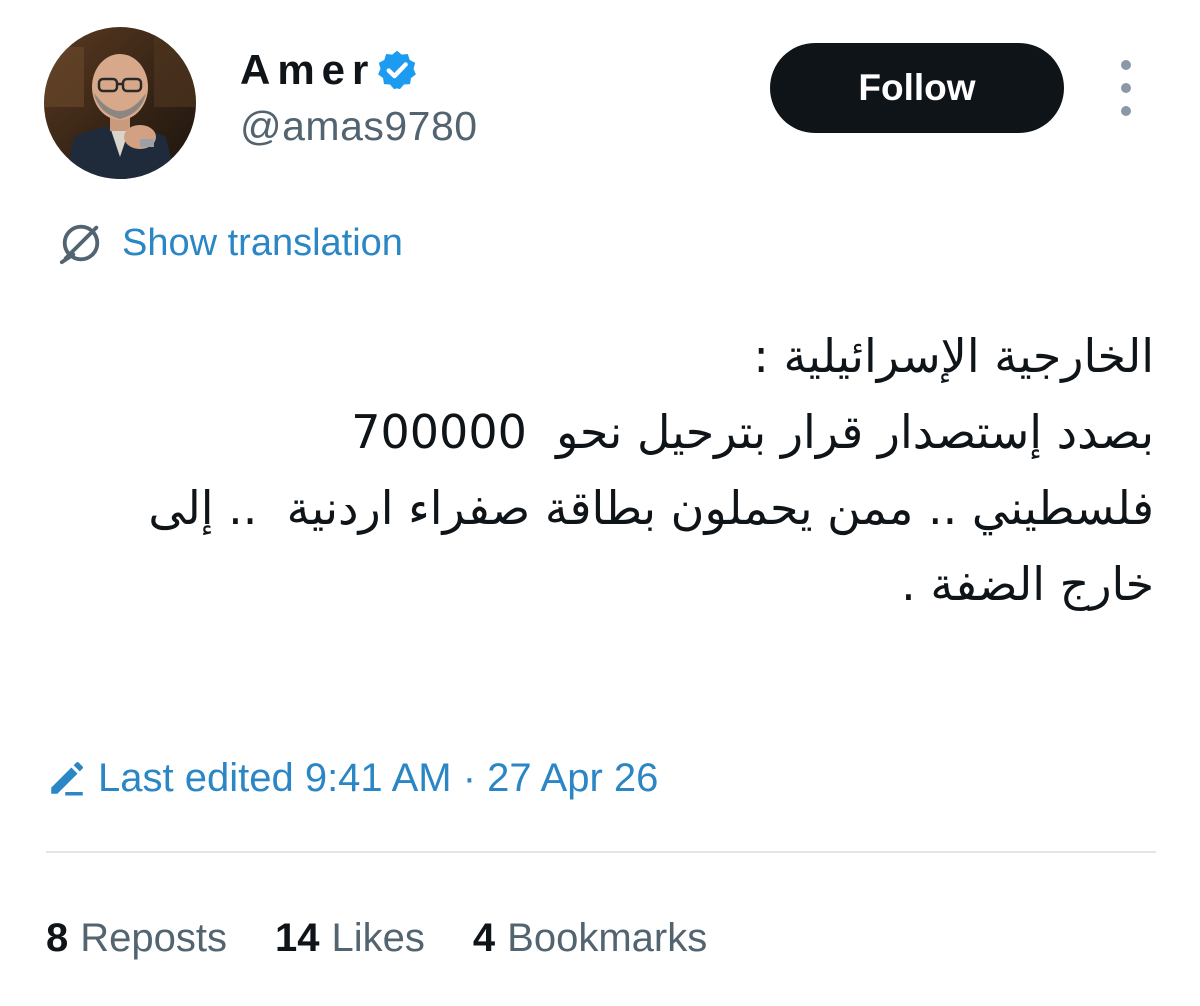  What do you see at coordinates (1027, 584) in the screenshot?
I see `tweet-text-line: خارج الضفة .` at bounding box center [1027, 584].